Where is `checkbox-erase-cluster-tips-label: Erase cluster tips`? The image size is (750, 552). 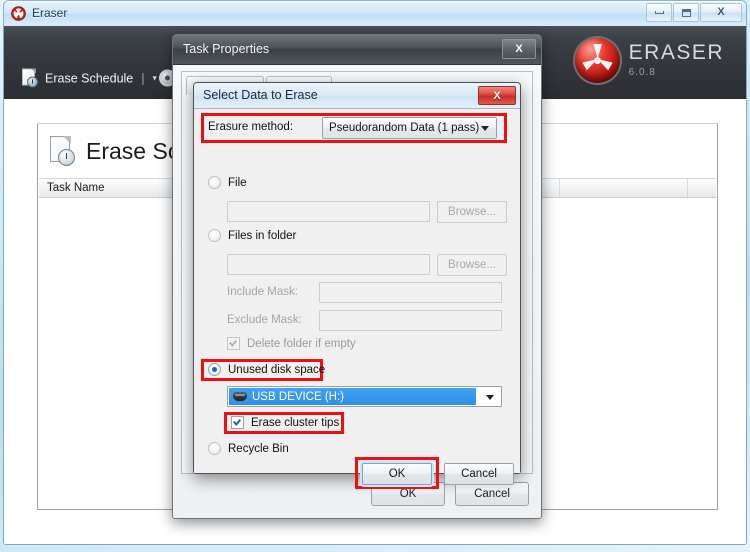
checkbox-erase-cluster-tips-label: Erase cluster tips is located at coordinates (295, 422).